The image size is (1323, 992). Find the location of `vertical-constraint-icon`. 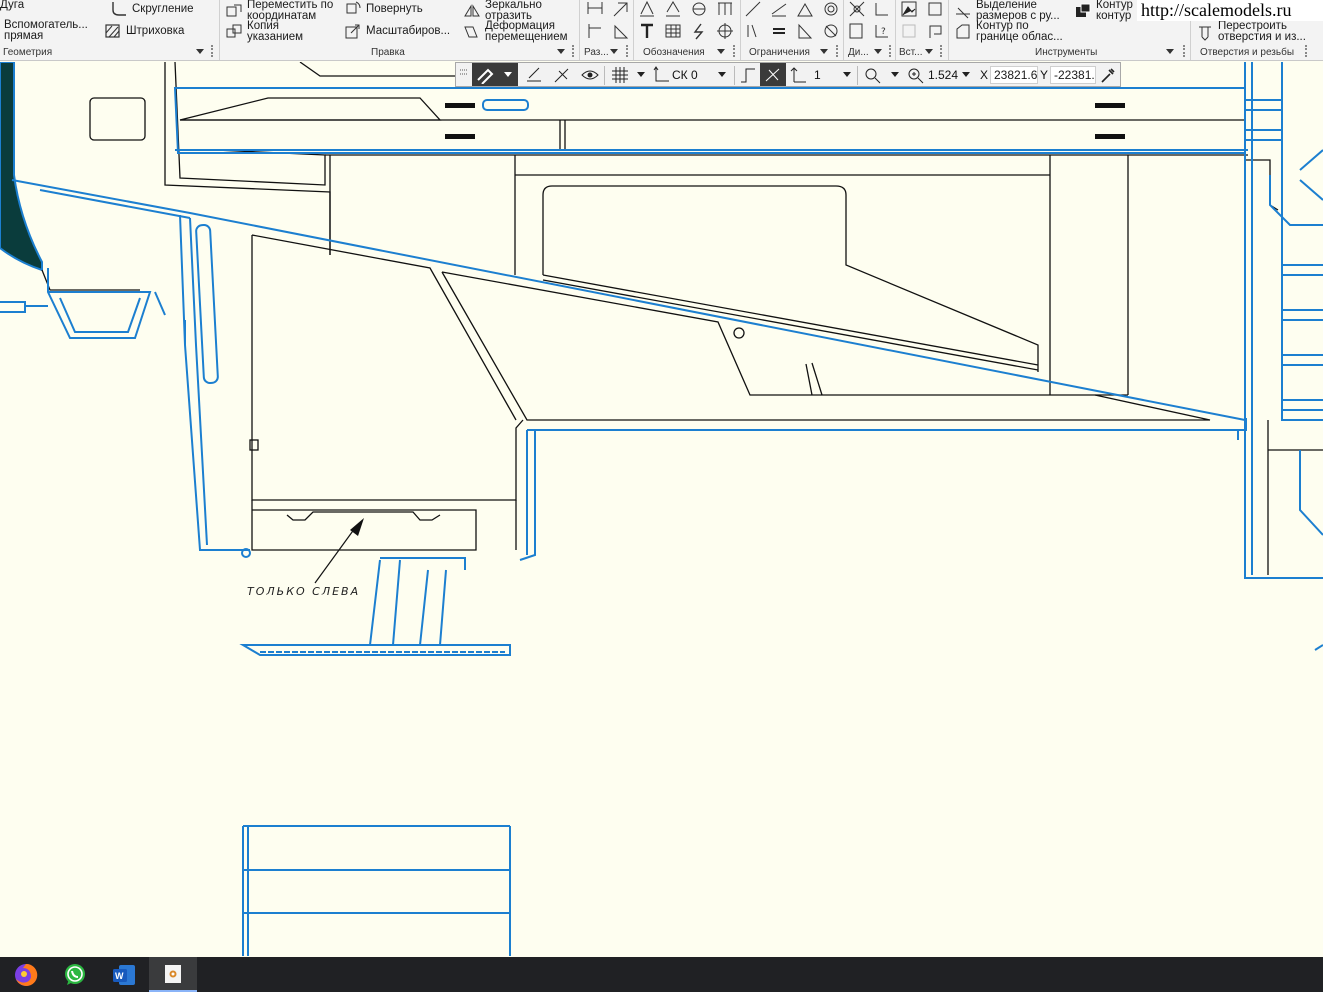

vertical-constraint-icon is located at coordinates (753, 31).